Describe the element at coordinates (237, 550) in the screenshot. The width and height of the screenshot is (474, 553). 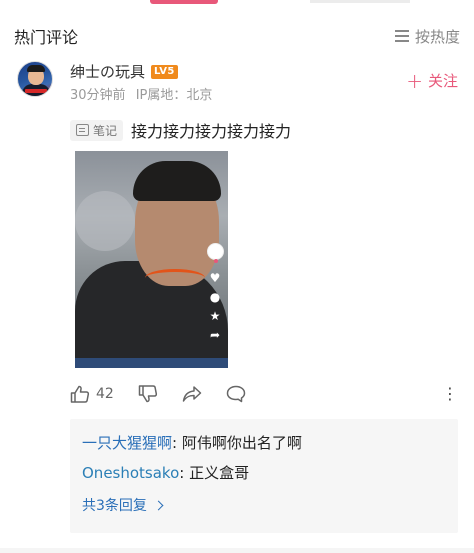
I see `divider` at that location.